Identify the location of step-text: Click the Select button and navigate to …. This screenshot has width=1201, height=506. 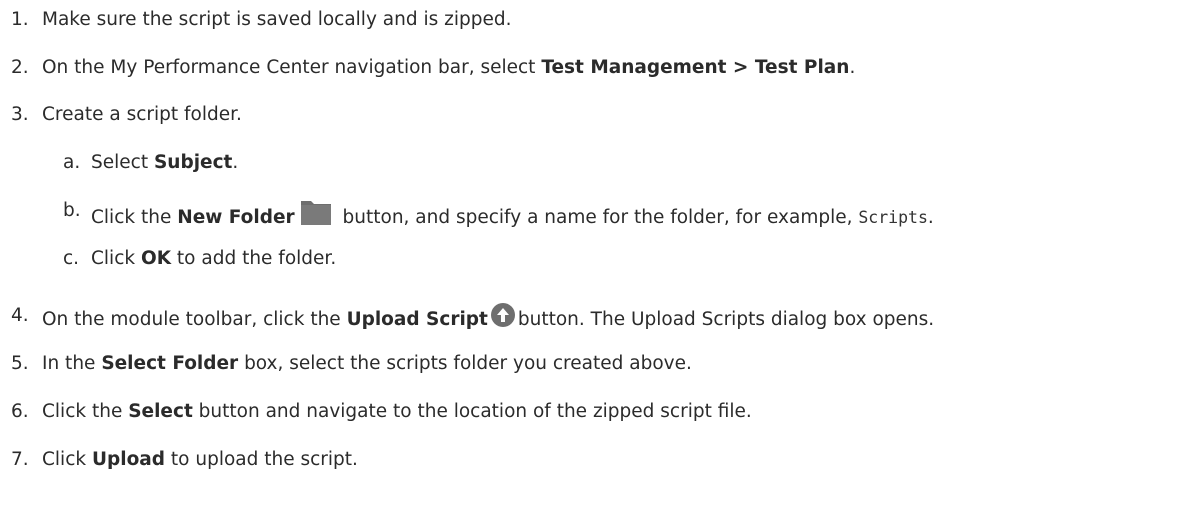
(397, 411).